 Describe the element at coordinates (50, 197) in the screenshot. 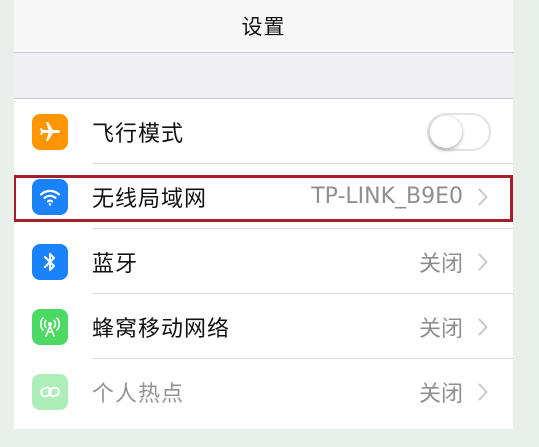

I see `wifi-icon` at that location.